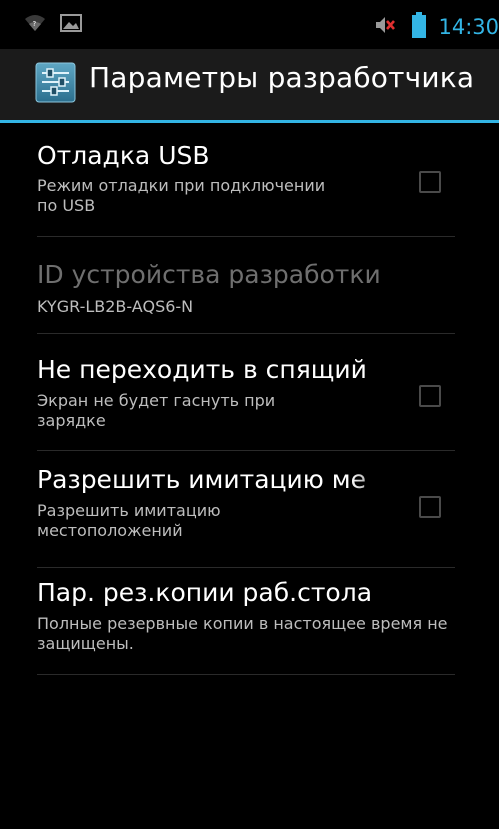 The height and width of the screenshot is (829, 499). What do you see at coordinates (430, 182) in the screenshot?
I see `usb-debugging-checkbox` at bounding box center [430, 182].